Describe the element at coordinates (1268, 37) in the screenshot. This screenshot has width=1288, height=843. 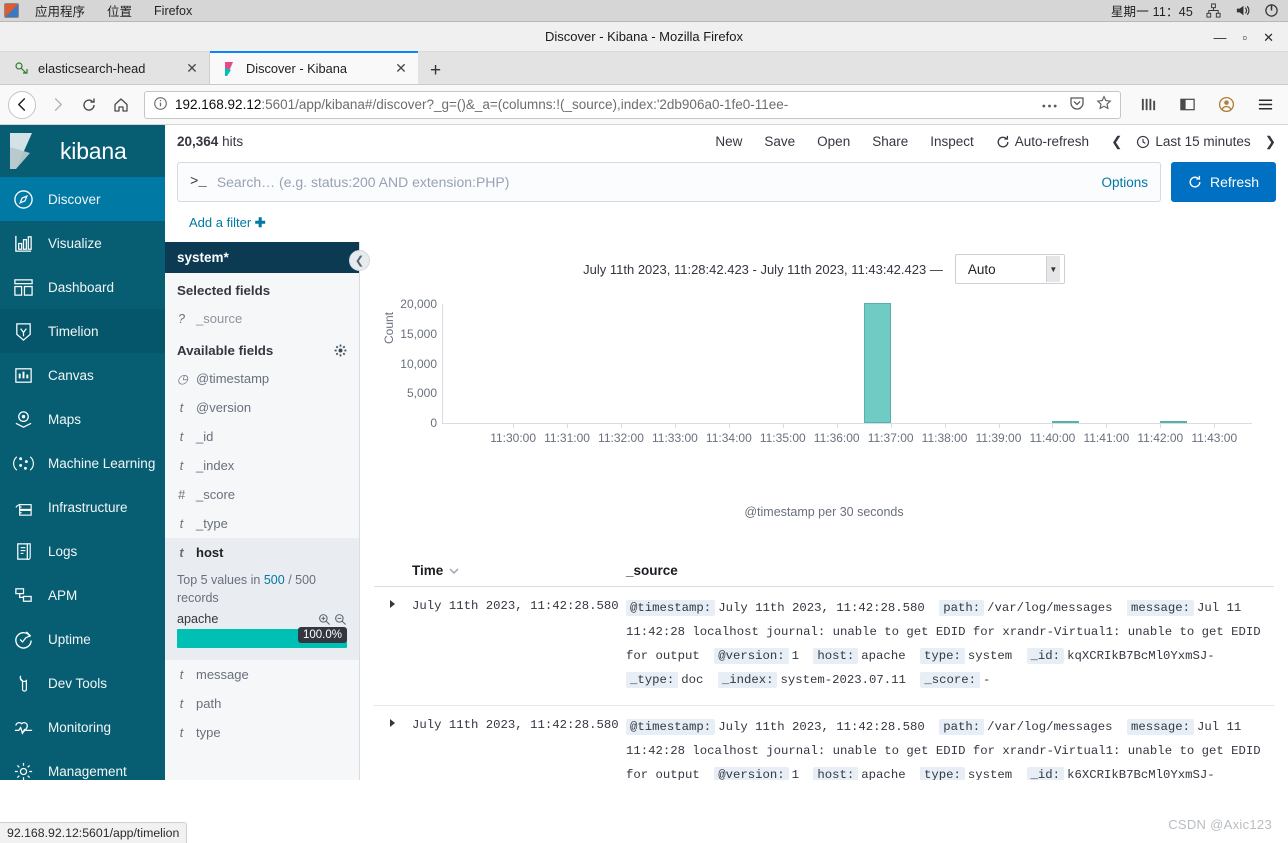
I see `window-close-button: ✕` at that location.